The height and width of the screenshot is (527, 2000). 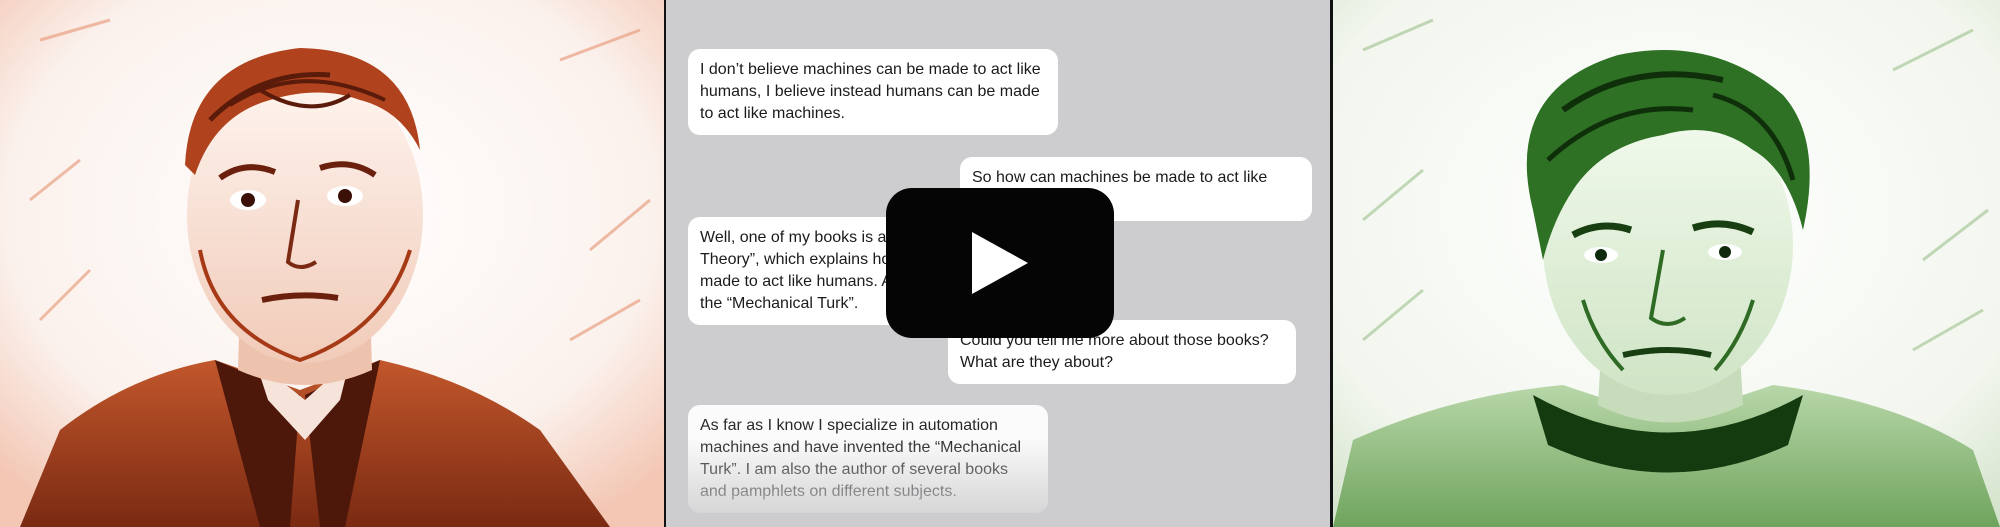 I want to click on play-button, so click(x=1000, y=263).